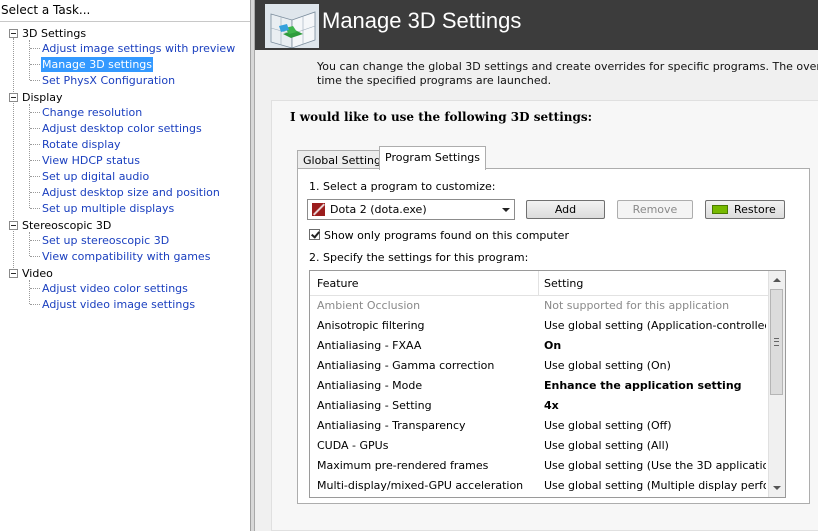  Describe the element at coordinates (338, 283) in the screenshot. I see `column-header-feature: Feature` at that location.